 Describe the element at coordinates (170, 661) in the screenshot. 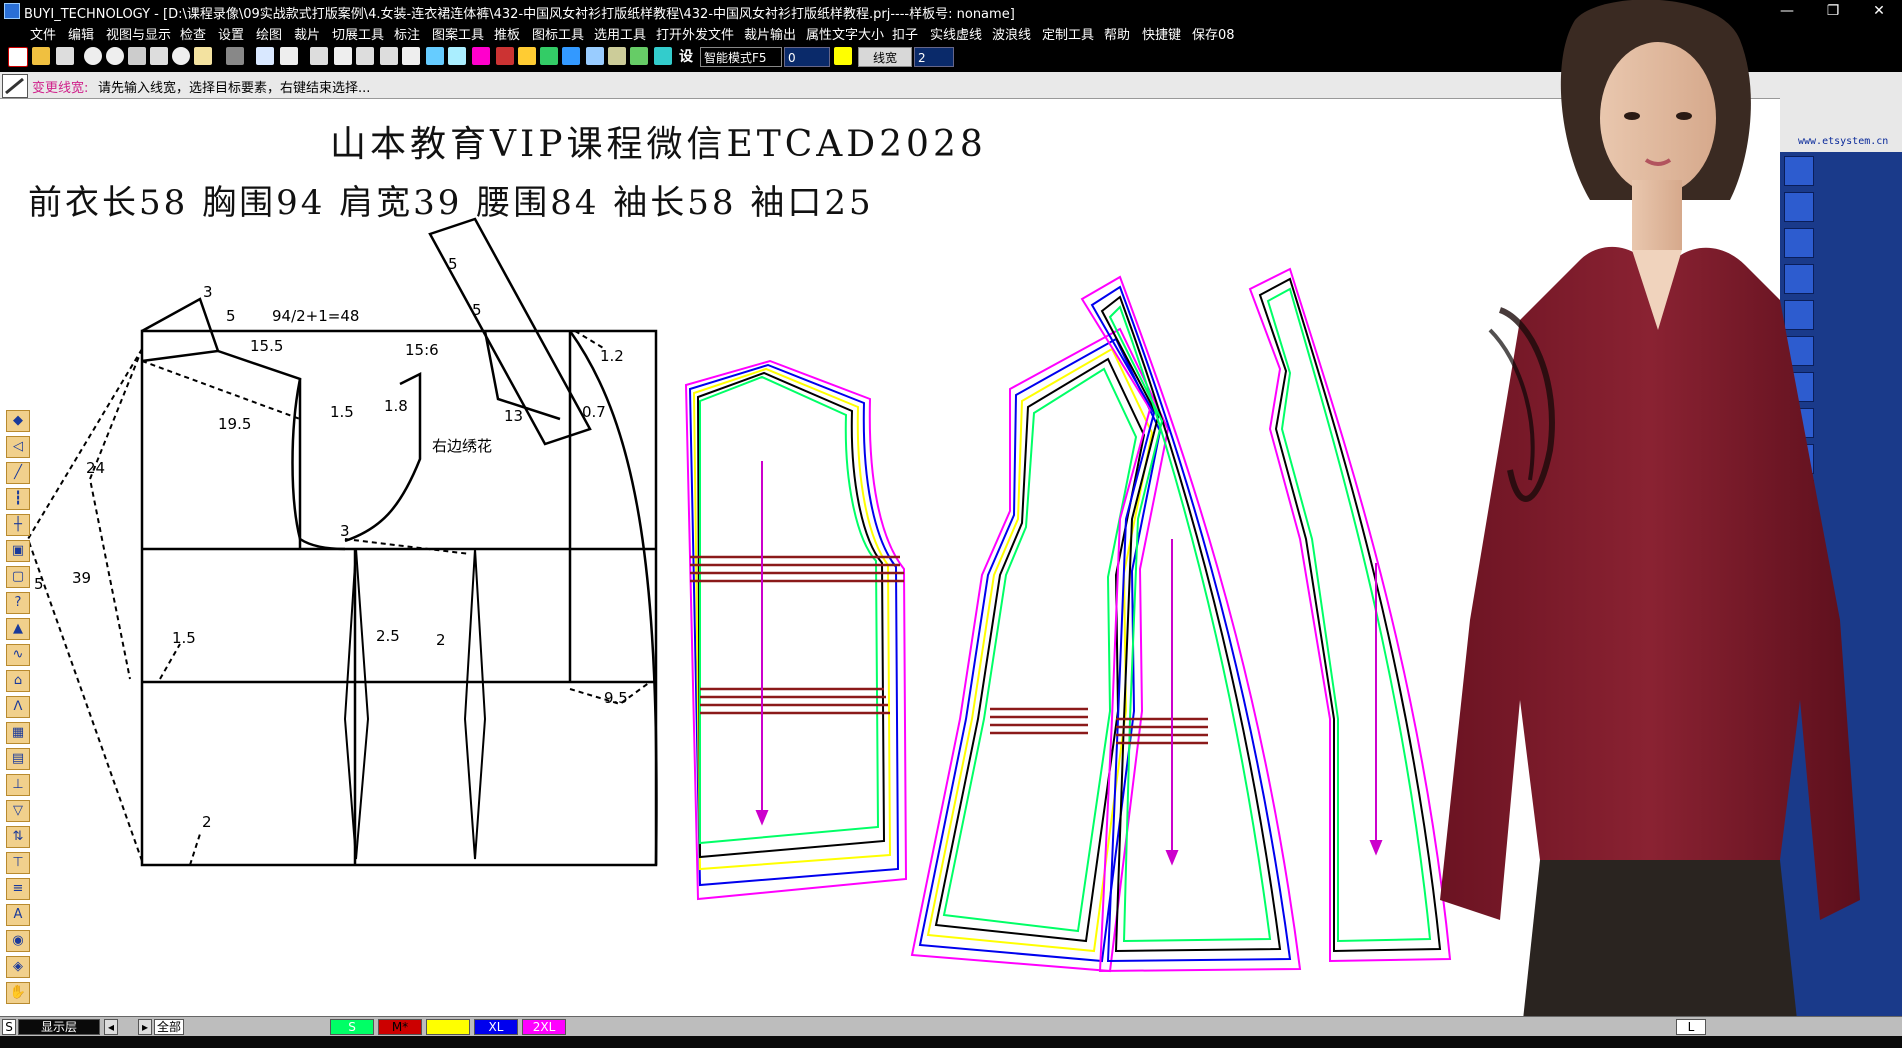

I see `waist-dim` at that location.